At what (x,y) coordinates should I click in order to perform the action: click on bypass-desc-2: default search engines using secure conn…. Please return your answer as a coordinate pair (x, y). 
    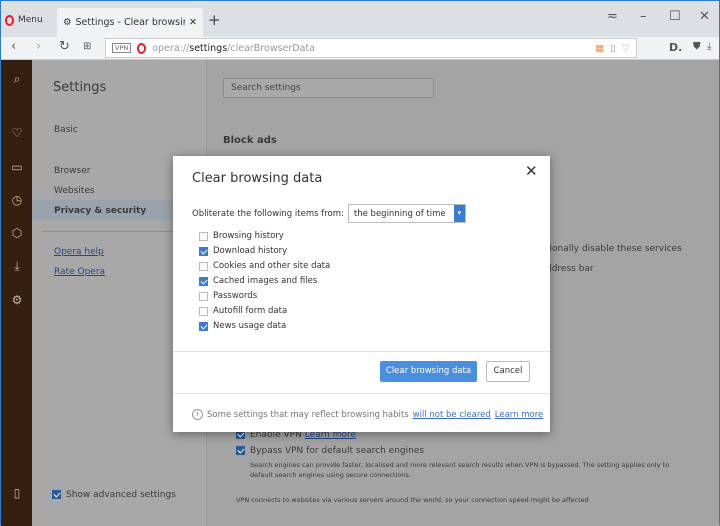
    Looking at the image, I should click on (330, 475).